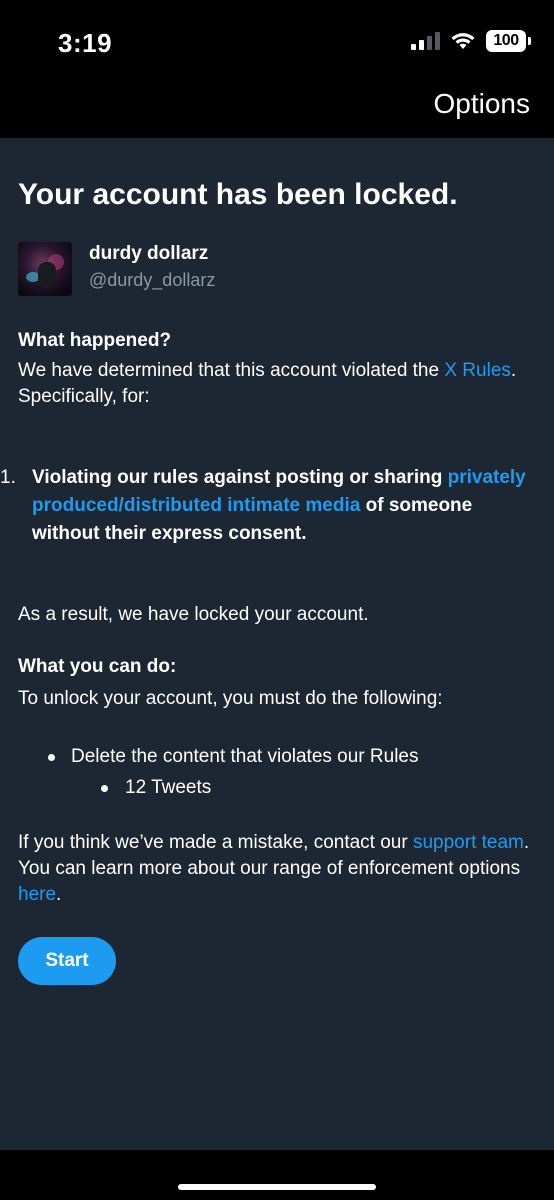 Image resolution: width=554 pixels, height=1200 pixels. What do you see at coordinates (482, 104) in the screenshot?
I see `options-button: Options` at bounding box center [482, 104].